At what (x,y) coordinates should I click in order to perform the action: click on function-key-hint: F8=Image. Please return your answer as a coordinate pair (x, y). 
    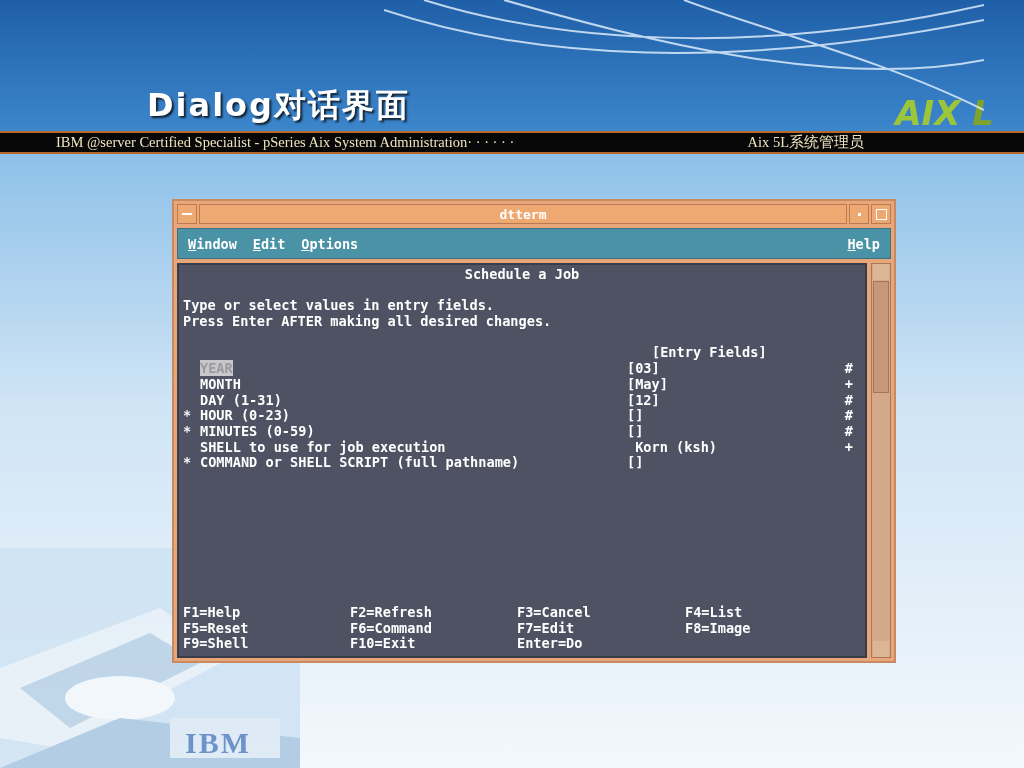
    Looking at the image, I should click on (718, 628).